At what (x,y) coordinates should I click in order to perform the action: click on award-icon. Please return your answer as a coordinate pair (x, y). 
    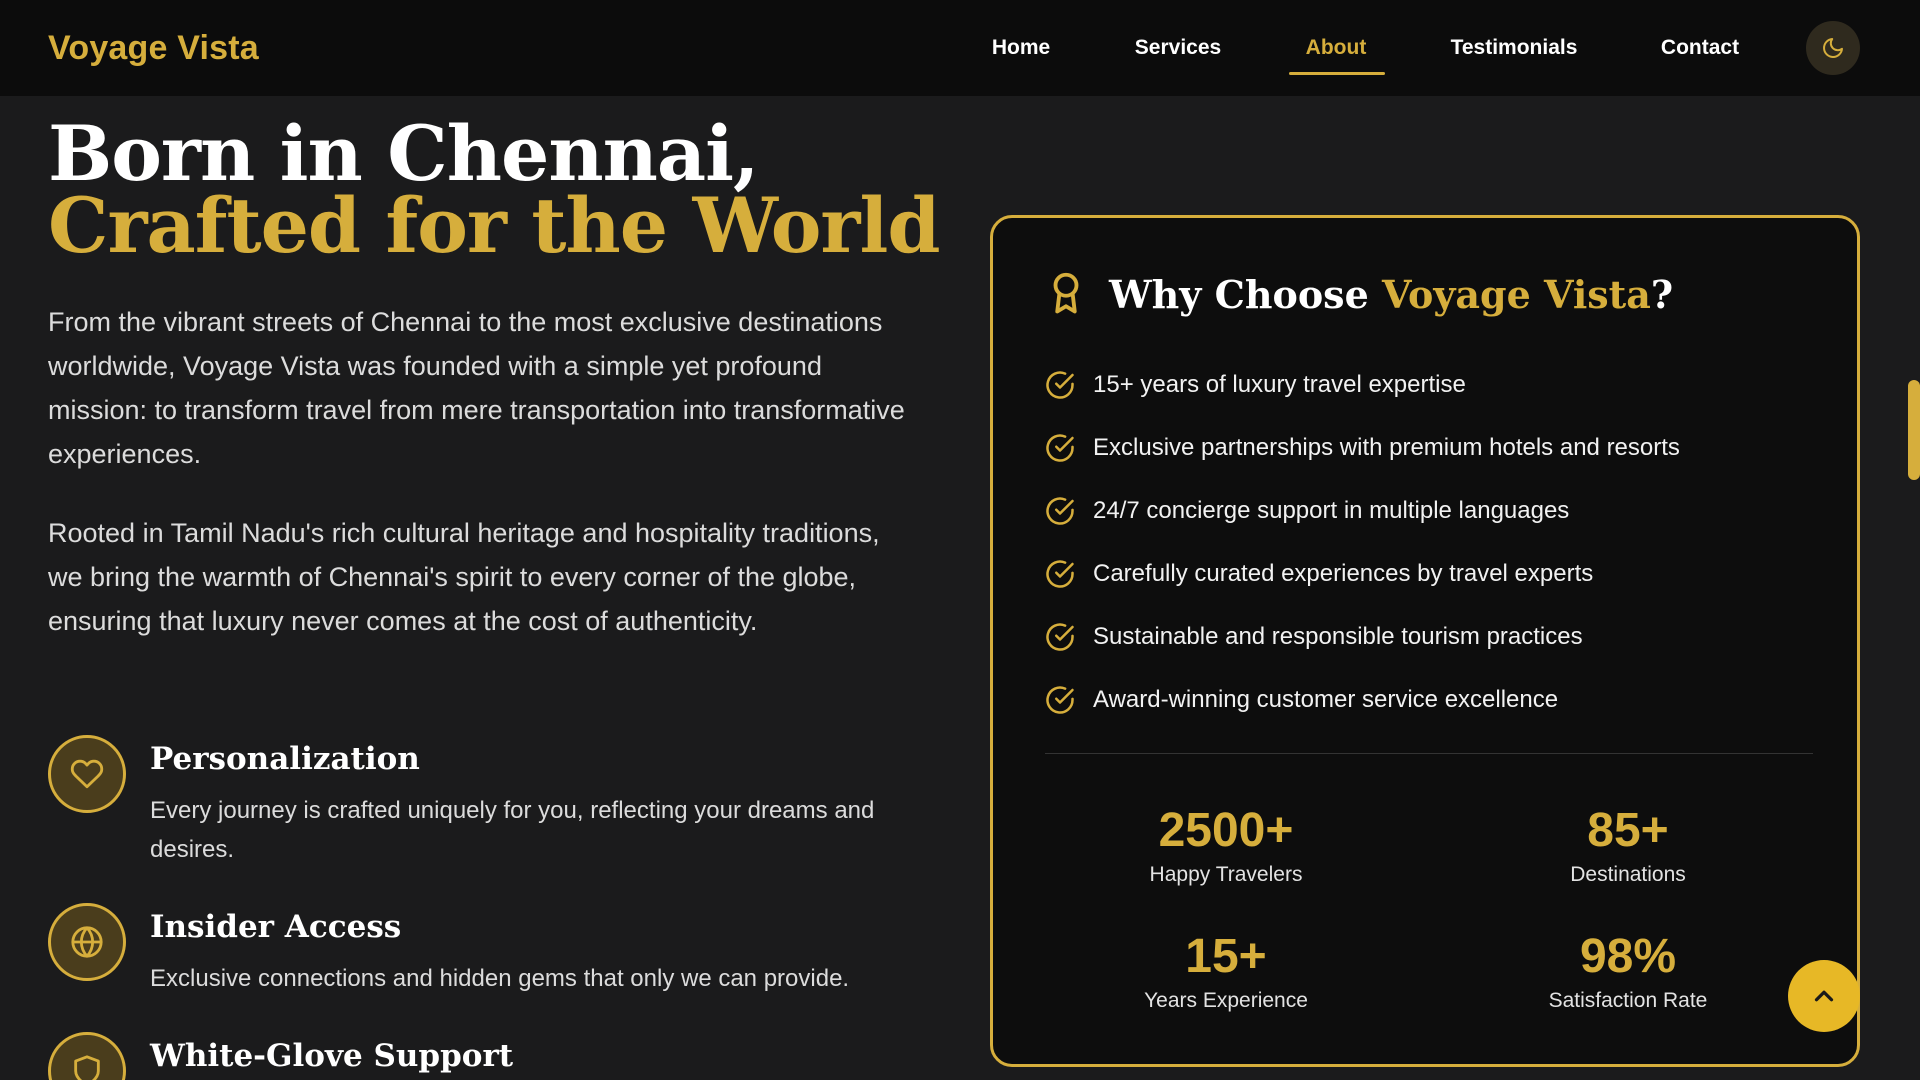
    Looking at the image, I should click on (1066, 293).